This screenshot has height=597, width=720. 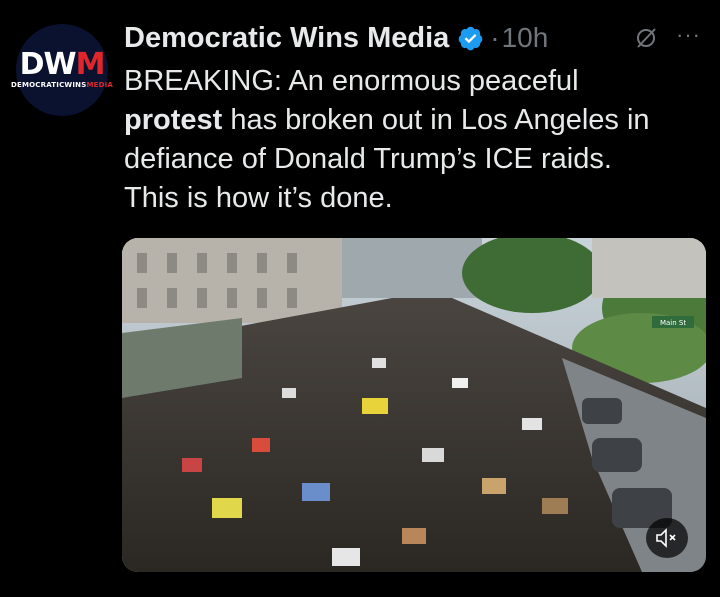 What do you see at coordinates (470, 38) in the screenshot?
I see `verified-badge-icon` at bounding box center [470, 38].